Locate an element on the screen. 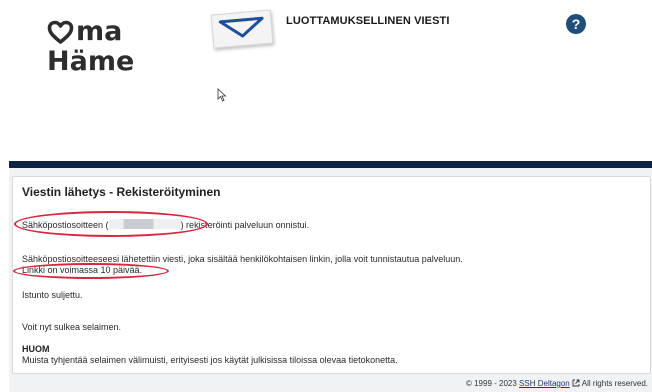  note-title: HUOM is located at coordinates (36, 349).